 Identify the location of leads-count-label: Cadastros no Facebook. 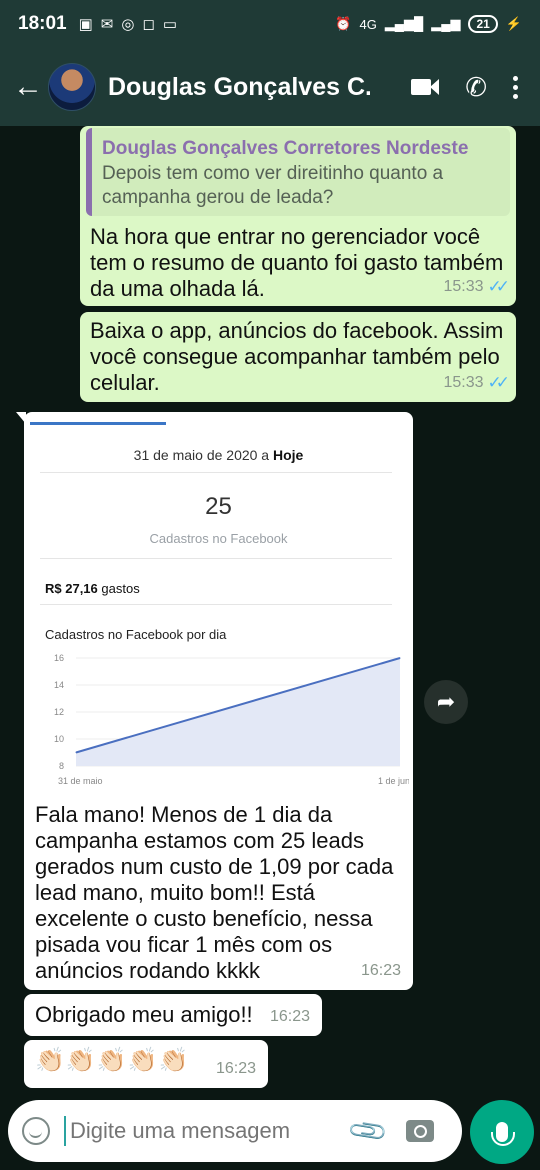
(218, 538).